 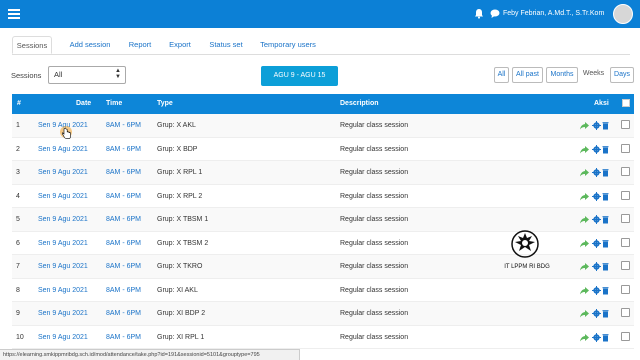 I want to click on sessions-select-value: All, so click(x=58, y=74).